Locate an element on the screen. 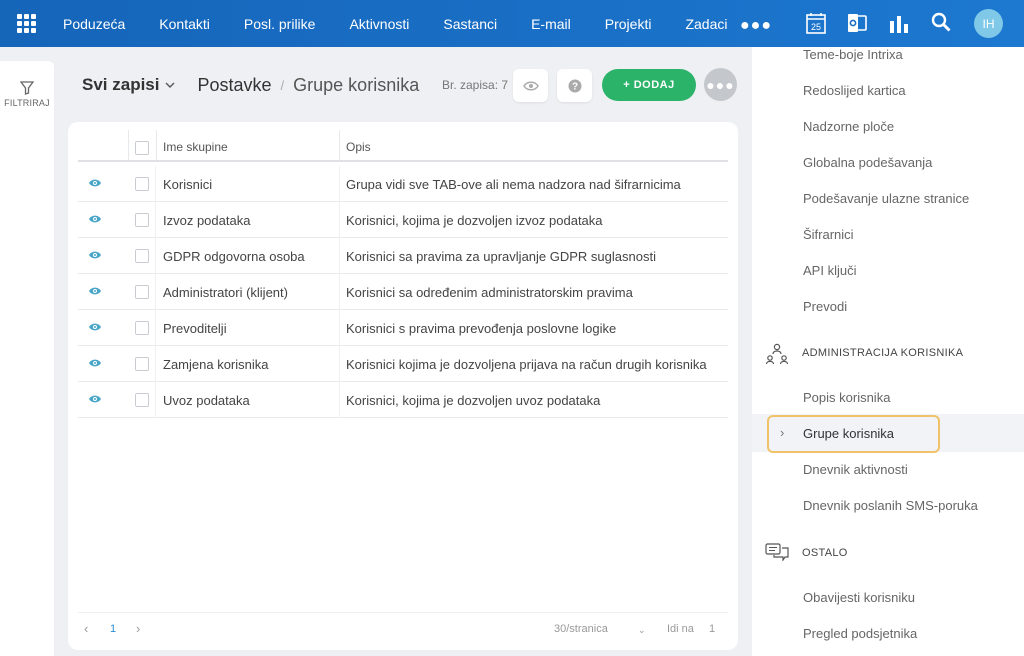 The width and height of the screenshot is (1024, 656). settings-item-themes: Teme-boje Intrixa is located at coordinates (853, 54).